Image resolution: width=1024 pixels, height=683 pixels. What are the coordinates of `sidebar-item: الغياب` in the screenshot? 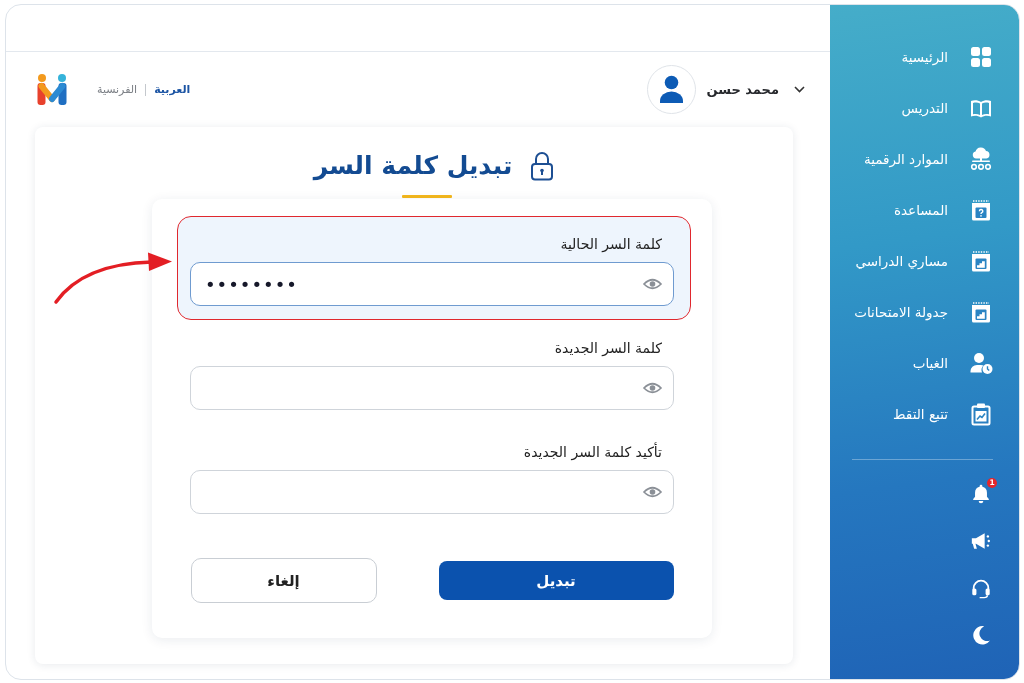 It's located at (924, 363).